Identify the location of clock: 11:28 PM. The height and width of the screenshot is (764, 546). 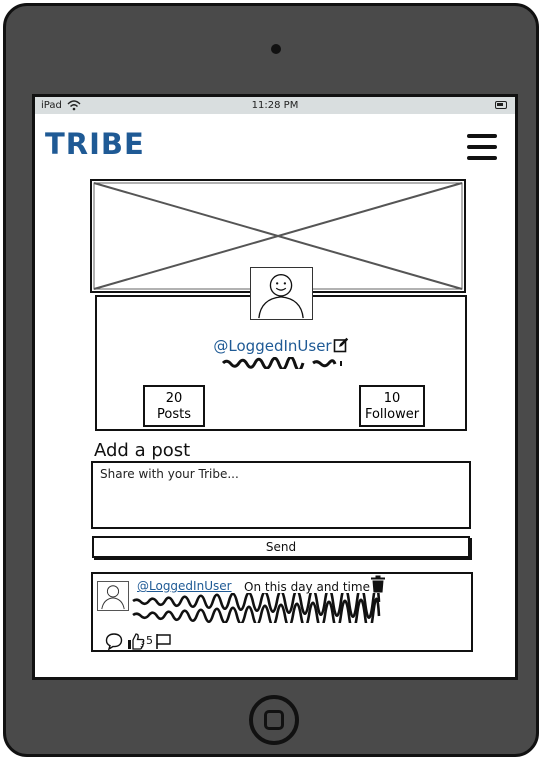
(275, 105).